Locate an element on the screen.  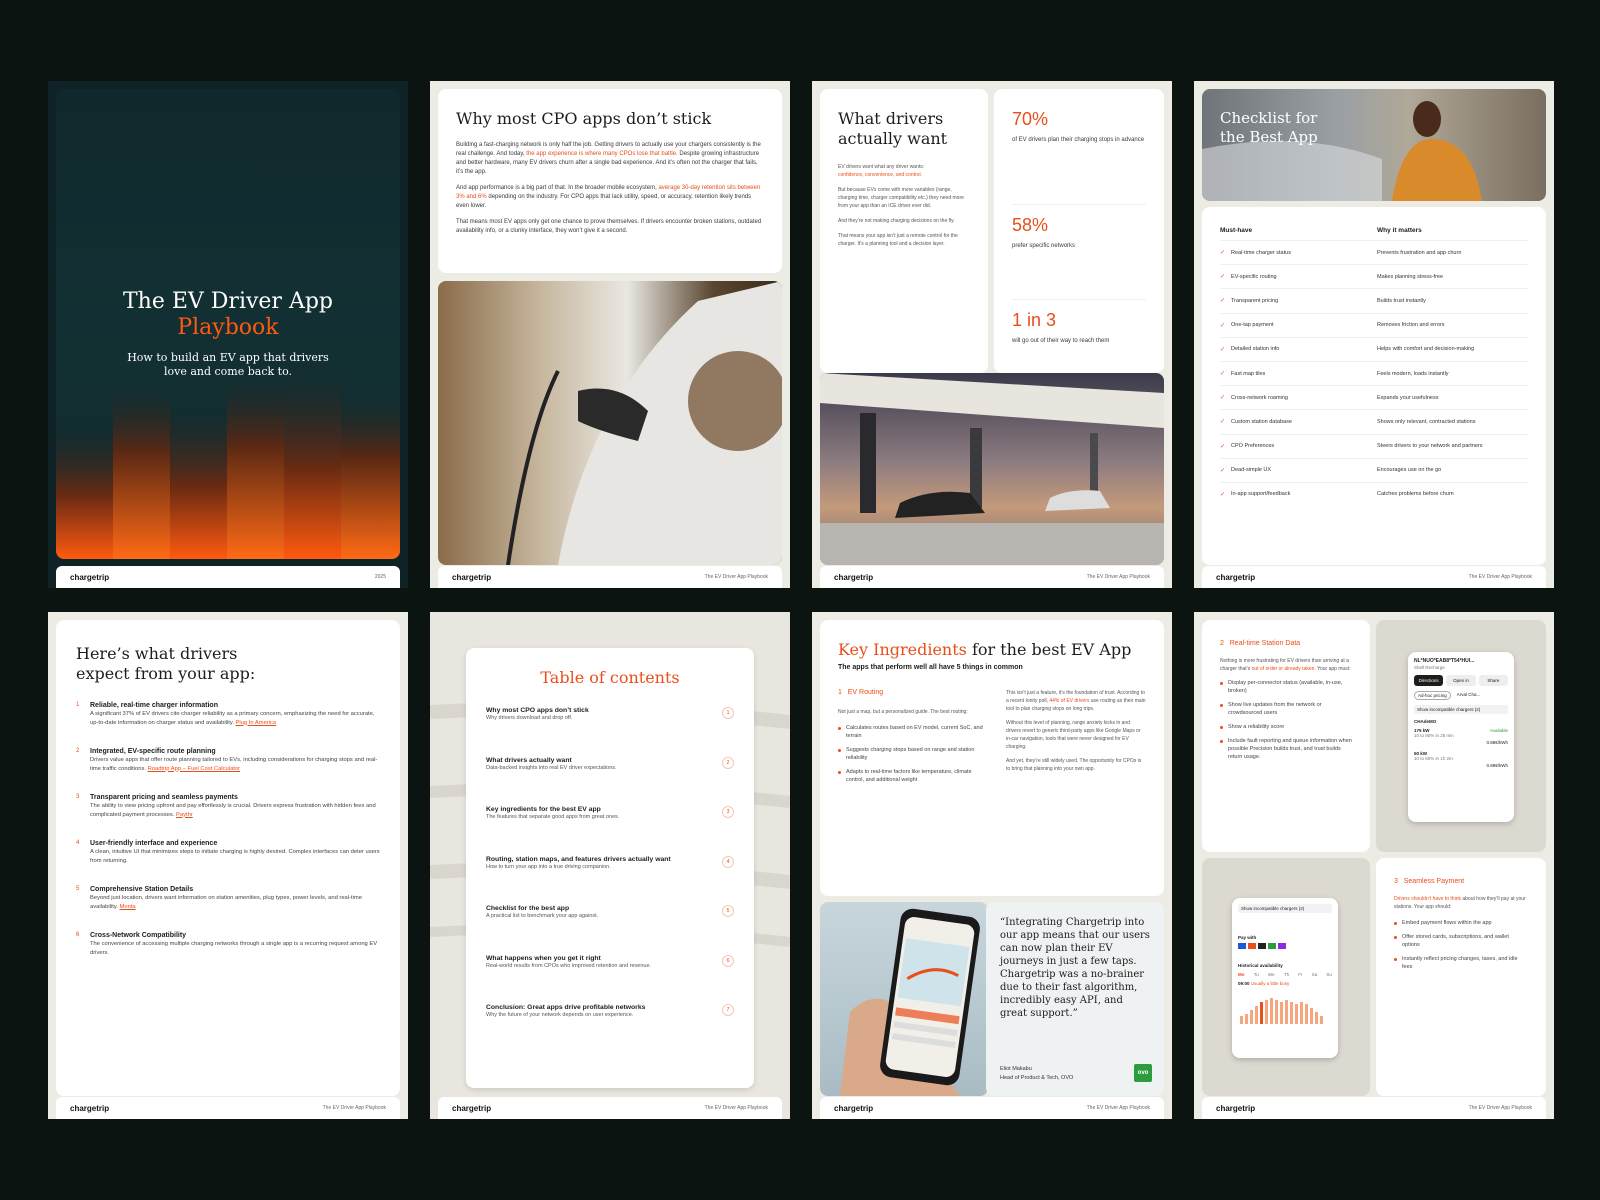
charger-price: 0.88€/kWh is located at coordinates (1497, 765).